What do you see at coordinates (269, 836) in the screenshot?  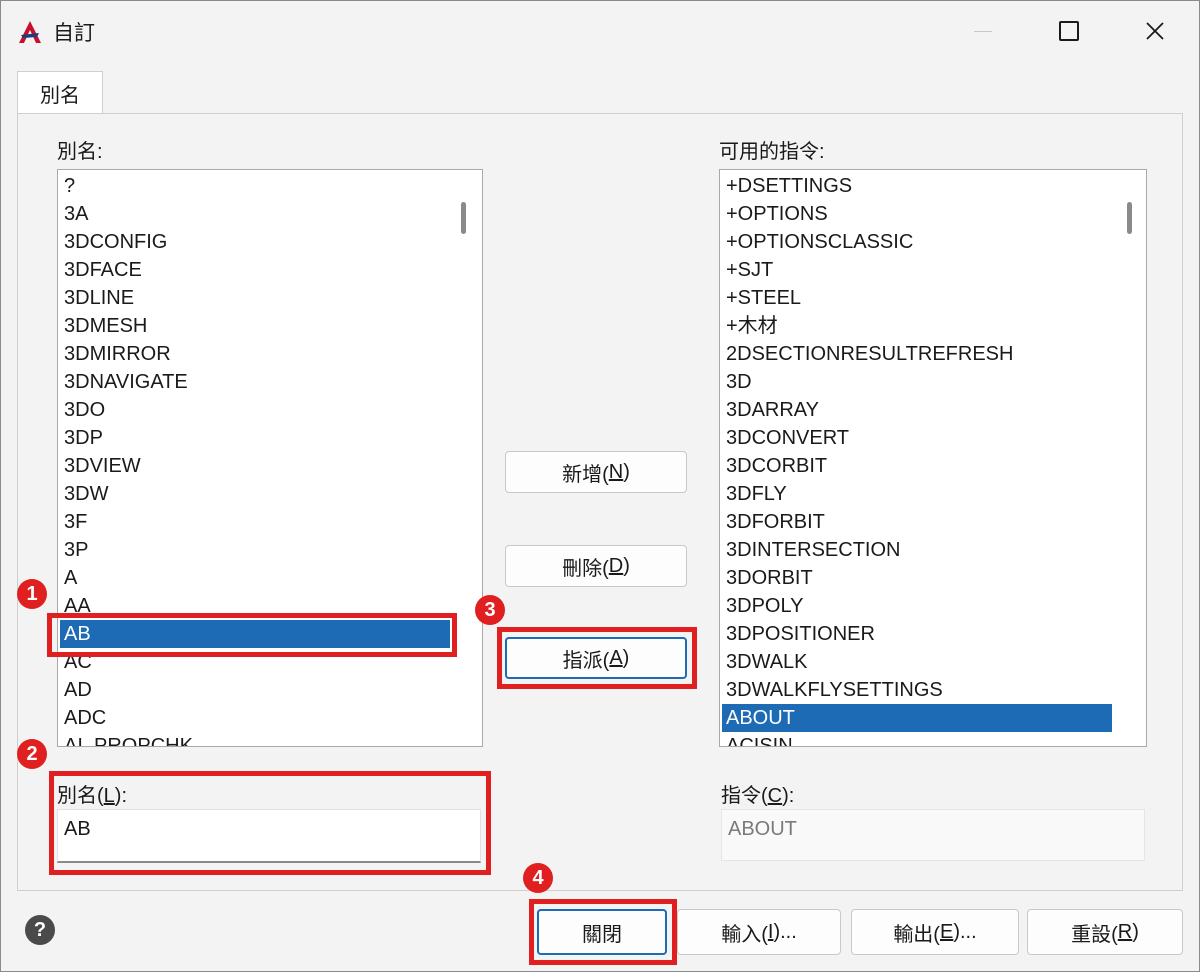 I see `alias-input: AB` at bounding box center [269, 836].